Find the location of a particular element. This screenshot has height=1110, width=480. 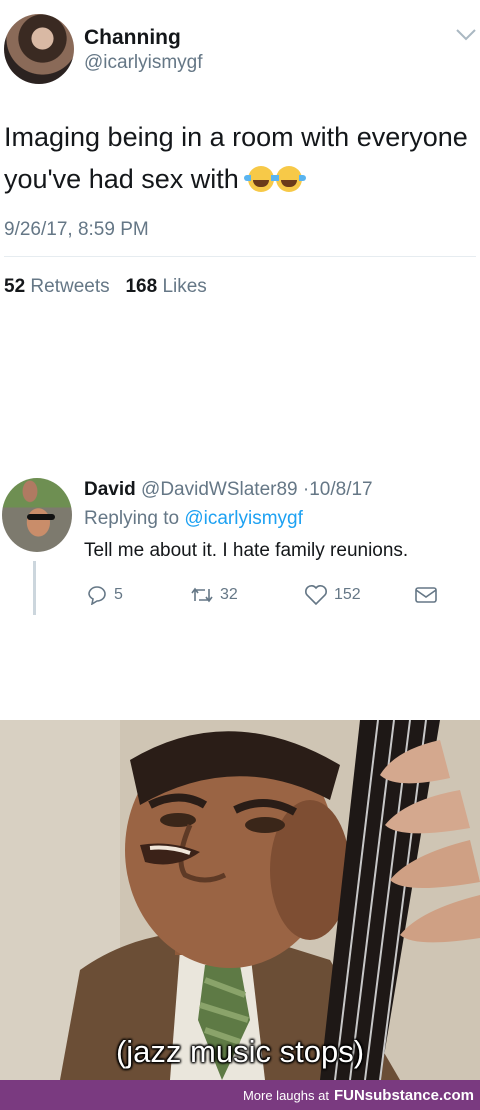

avatar-sunglasses is located at coordinates (41, 517).